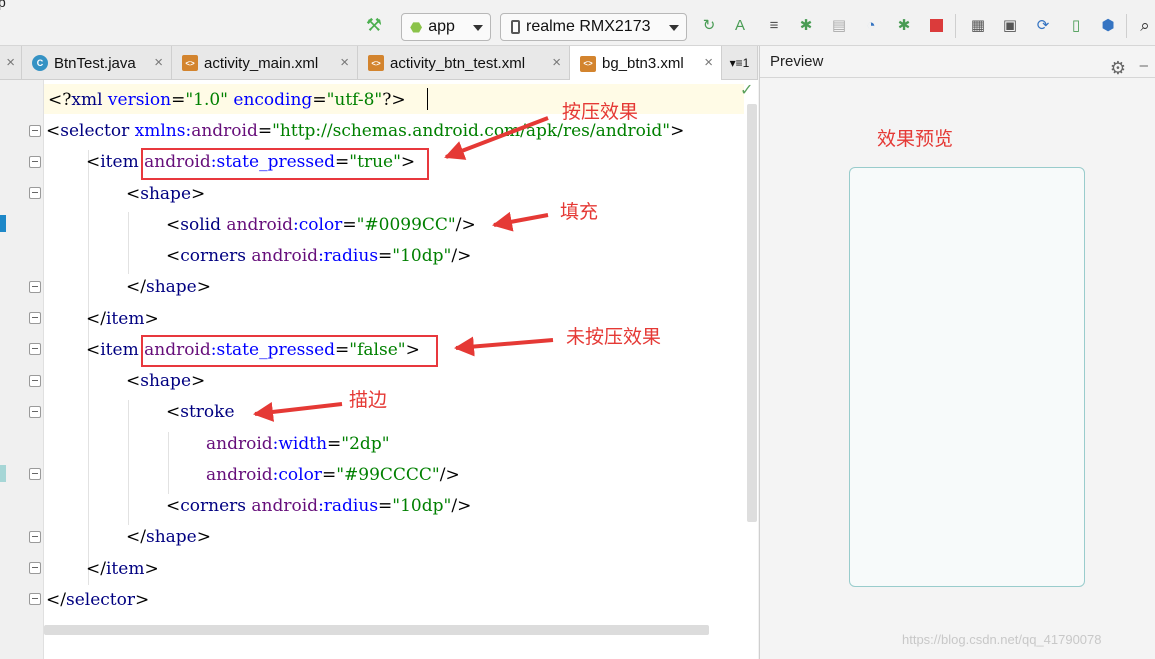 This screenshot has height=659, width=1155. Describe the element at coordinates (871, 25) in the screenshot. I see `profiler-icon: ◔` at that location.